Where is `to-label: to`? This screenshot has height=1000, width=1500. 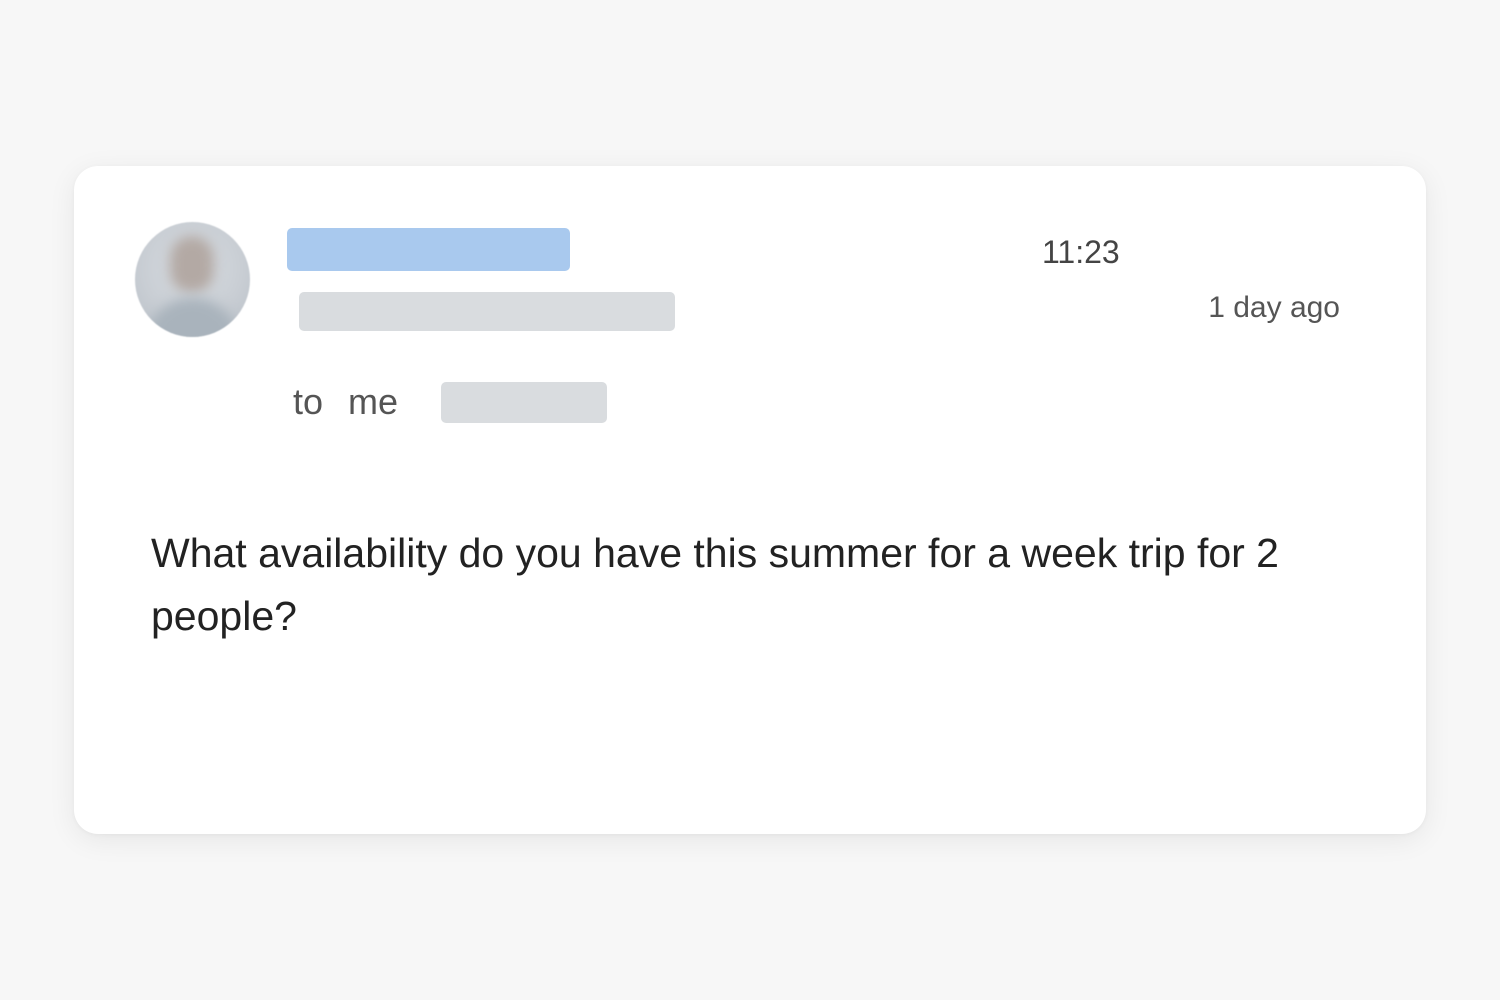 to-label: to is located at coordinates (308, 401).